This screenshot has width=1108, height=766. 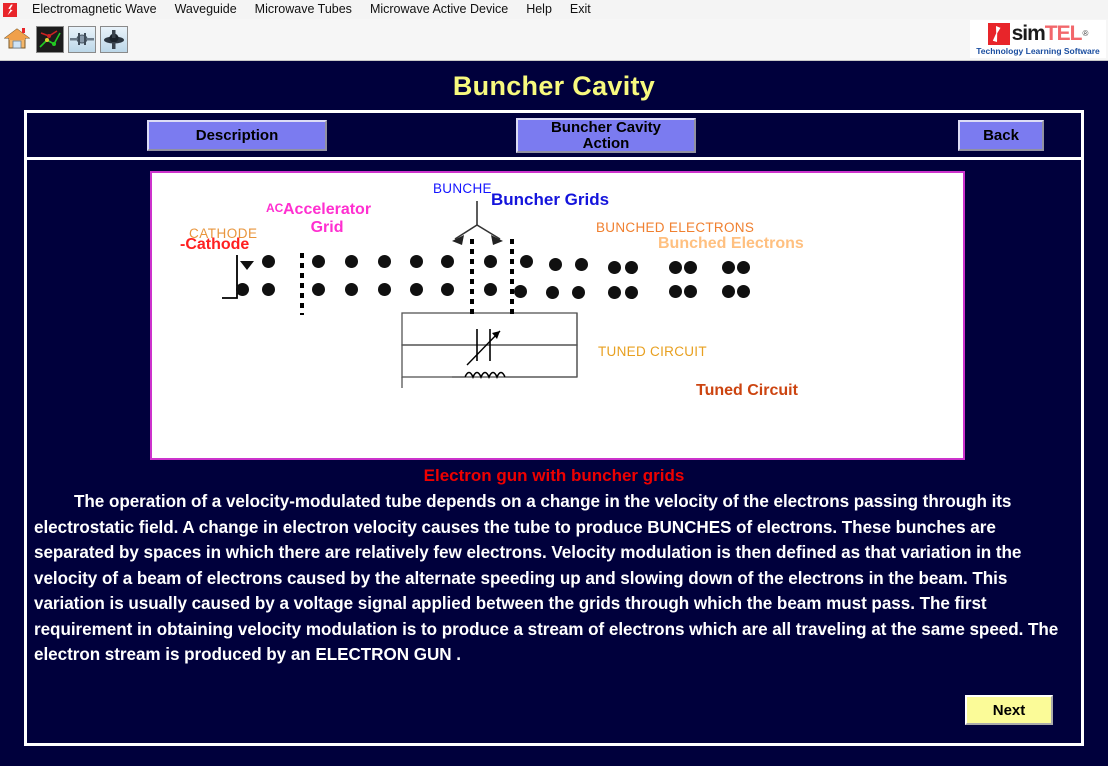 I want to click on bunched-electrons-label: Bunched Electrons, so click(x=731, y=243).